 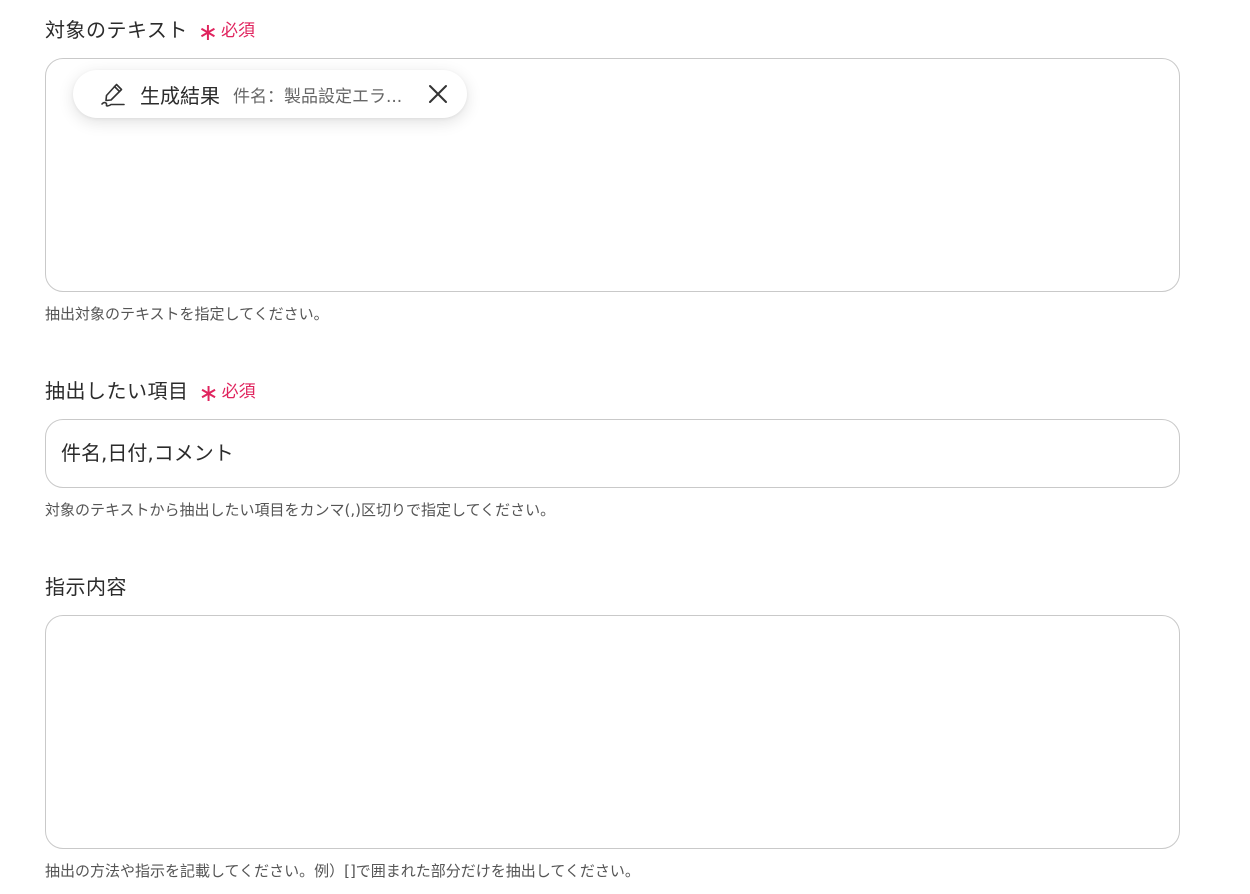 I want to click on items-help: 対象のテキストから抽出したい項目をカンマ(,)区切りで指定してください。, so click(x=300, y=510).